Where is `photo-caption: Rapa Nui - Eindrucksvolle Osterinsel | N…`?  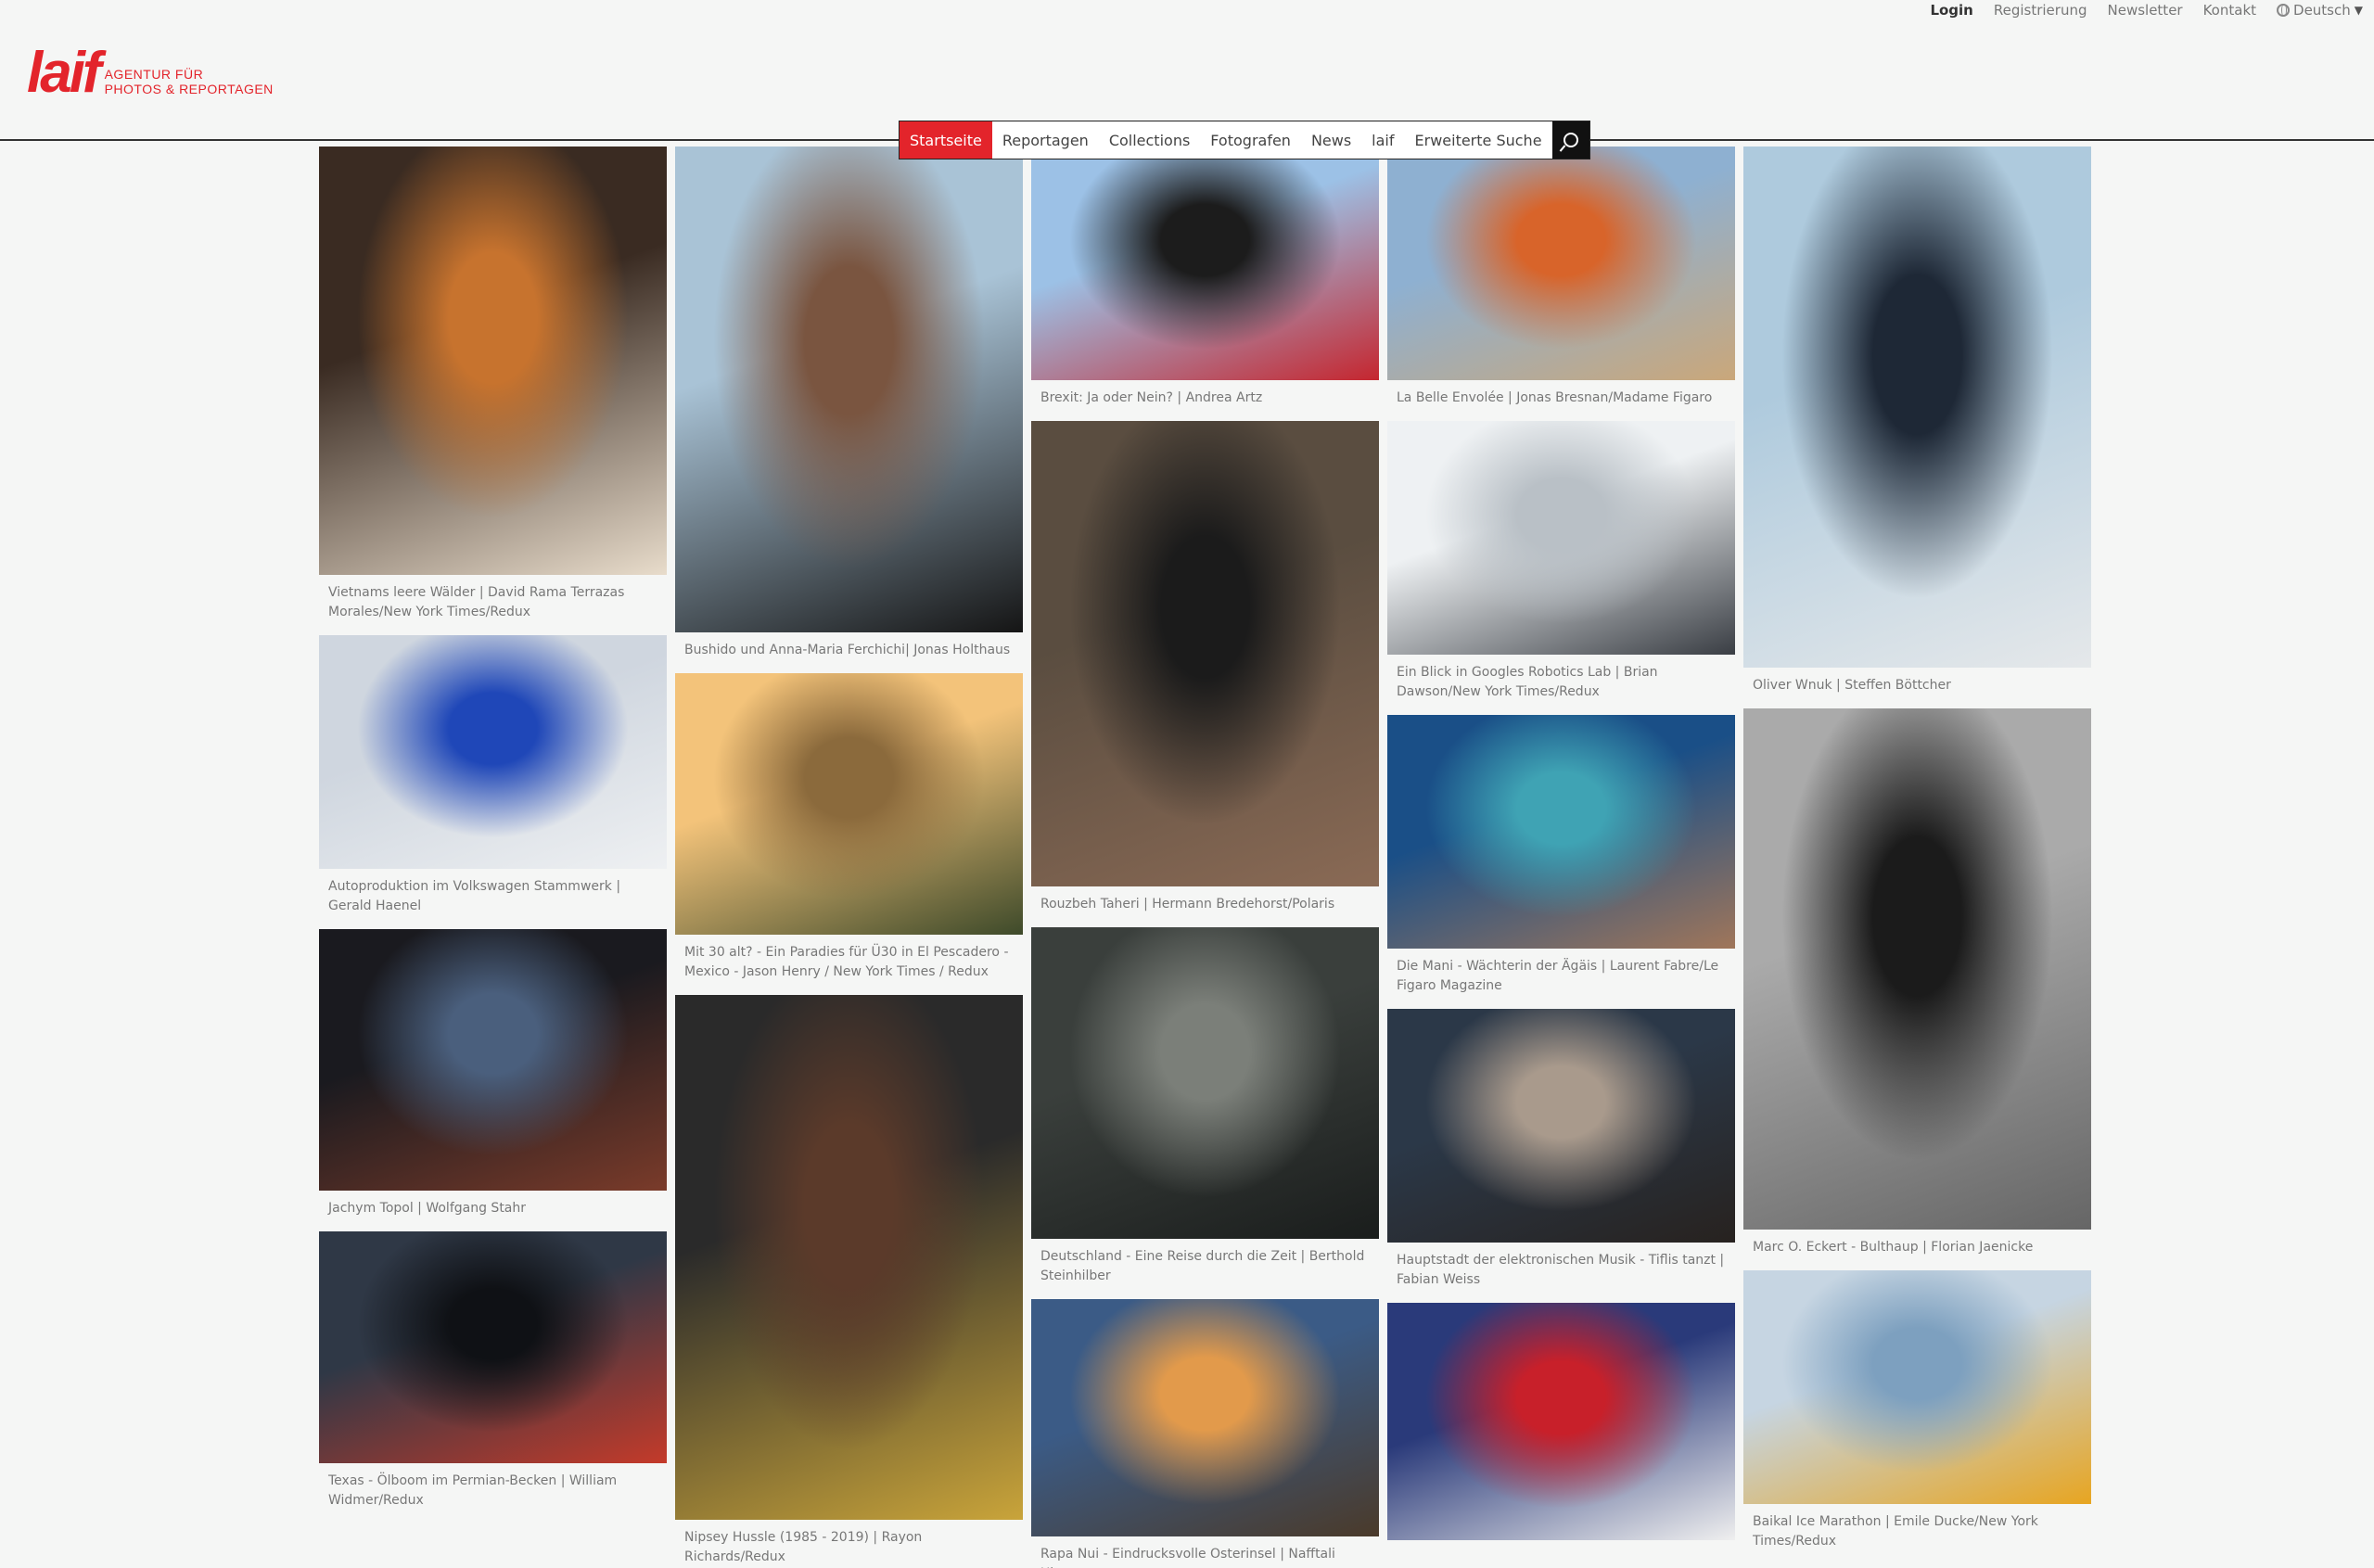 photo-caption: Rapa Nui - Eindrucksvolle Osterinsel | N… is located at coordinates (1205, 1552).